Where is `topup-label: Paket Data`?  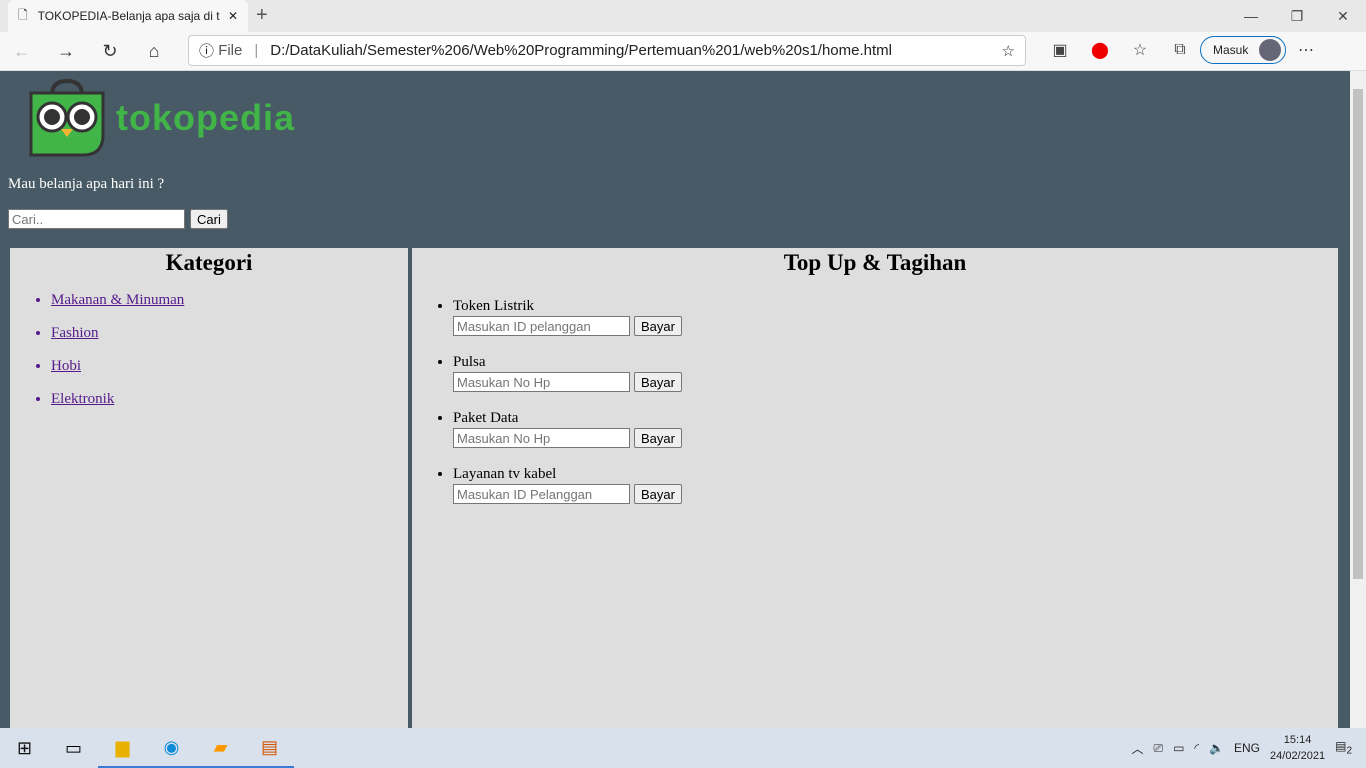
topup-label: Paket Data is located at coordinates (486, 418).